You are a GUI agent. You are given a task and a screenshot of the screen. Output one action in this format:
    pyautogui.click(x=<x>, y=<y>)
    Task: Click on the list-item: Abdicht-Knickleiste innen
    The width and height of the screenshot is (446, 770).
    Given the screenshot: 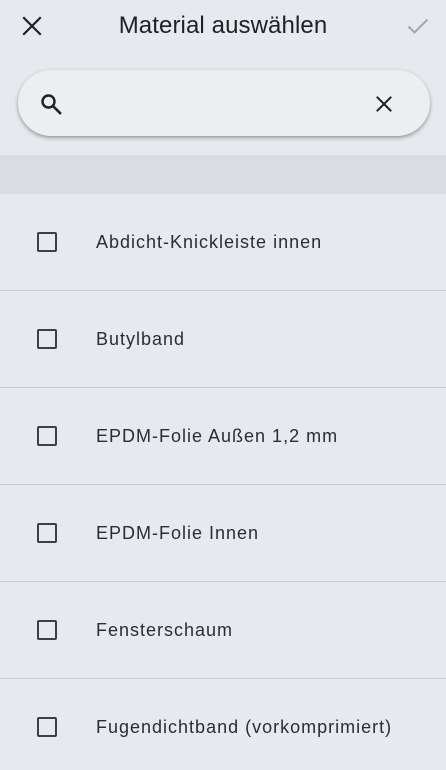 What is the action you would take?
    pyautogui.click(x=223, y=242)
    